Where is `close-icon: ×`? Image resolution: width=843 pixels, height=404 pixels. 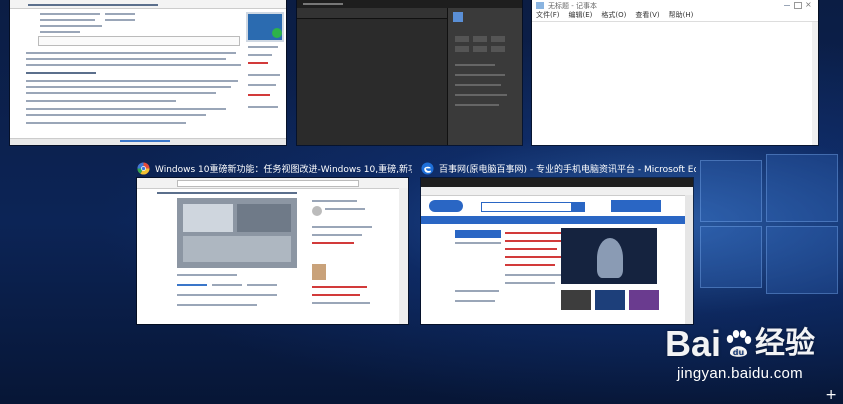
close-icon: × is located at coordinates (808, 4).